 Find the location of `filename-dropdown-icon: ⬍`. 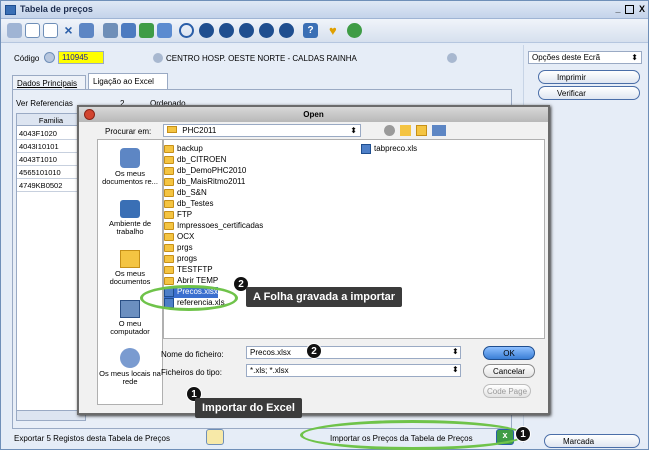

filename-dropdown-icon: ⬍ is located at coordinates (455, 351).